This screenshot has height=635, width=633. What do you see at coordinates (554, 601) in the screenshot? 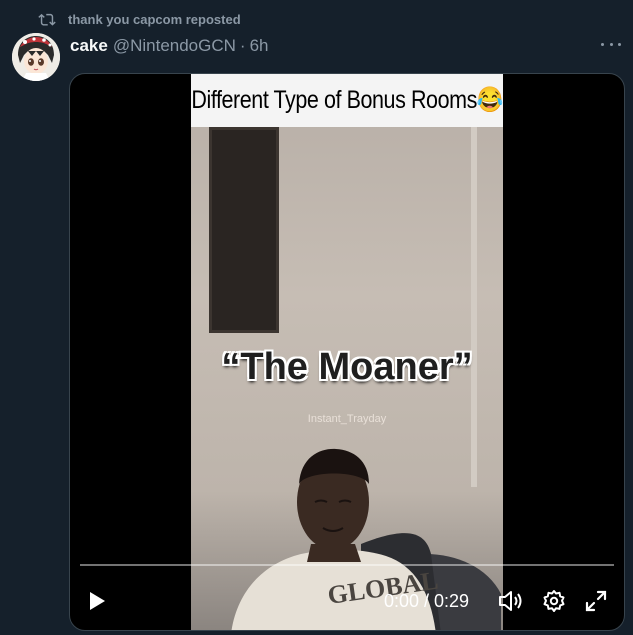
I see `settings-icon` at bounding box center [554, 601].